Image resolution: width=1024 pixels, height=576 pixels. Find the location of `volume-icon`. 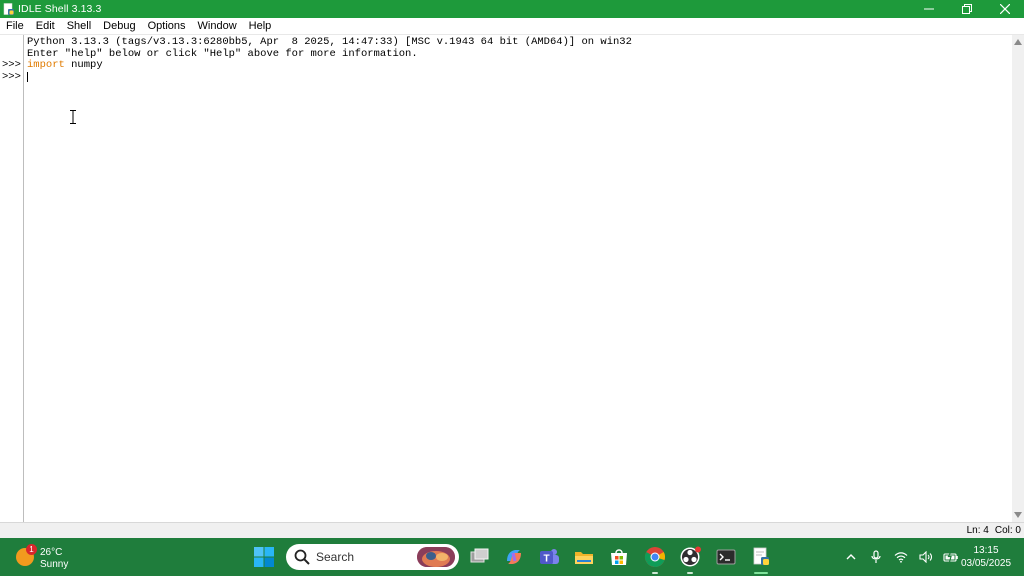

volume-icon is located at coordinates (926, 557).